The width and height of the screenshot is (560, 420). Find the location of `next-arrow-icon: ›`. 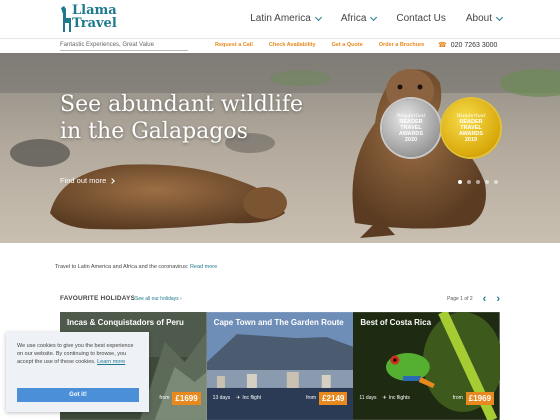

next-arrow-icon: › is located at coordinates (498, 299).